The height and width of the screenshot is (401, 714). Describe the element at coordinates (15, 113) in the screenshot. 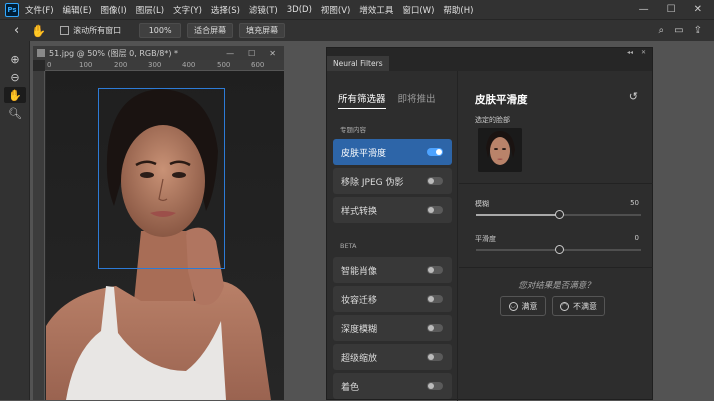

I see `zoom-icon: 🔍︎` at that location.